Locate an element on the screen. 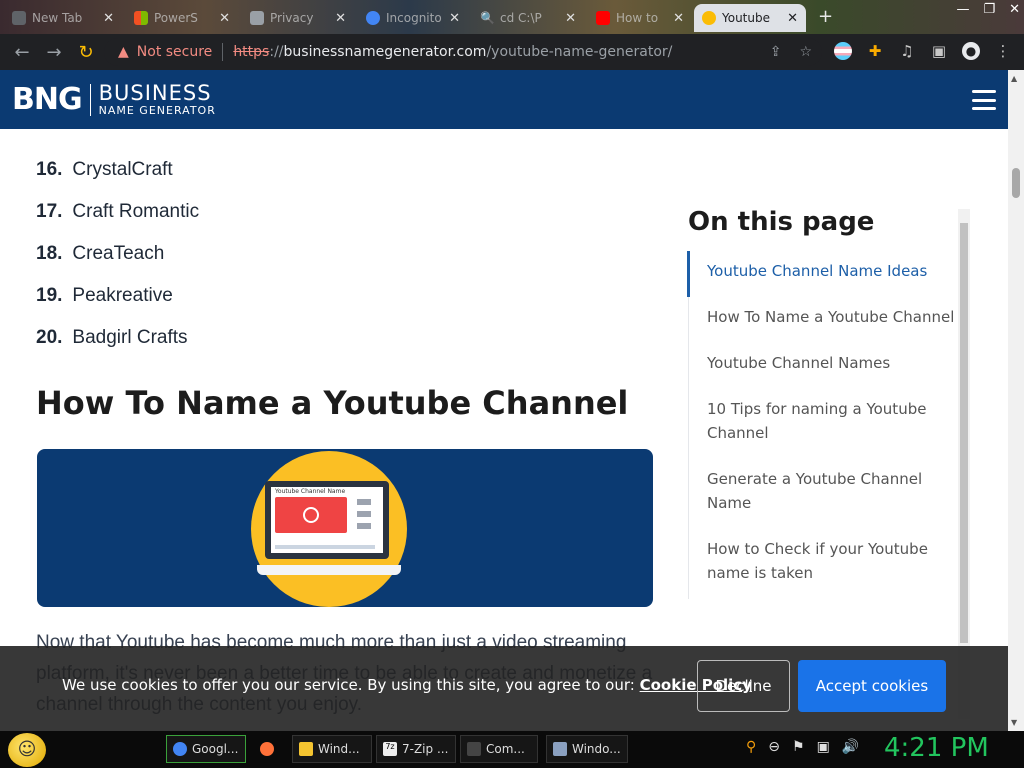 This screenshot has width=1024, height=768. page-scrollbar: ▲ ▼ is located at coordinates (1016, 400).